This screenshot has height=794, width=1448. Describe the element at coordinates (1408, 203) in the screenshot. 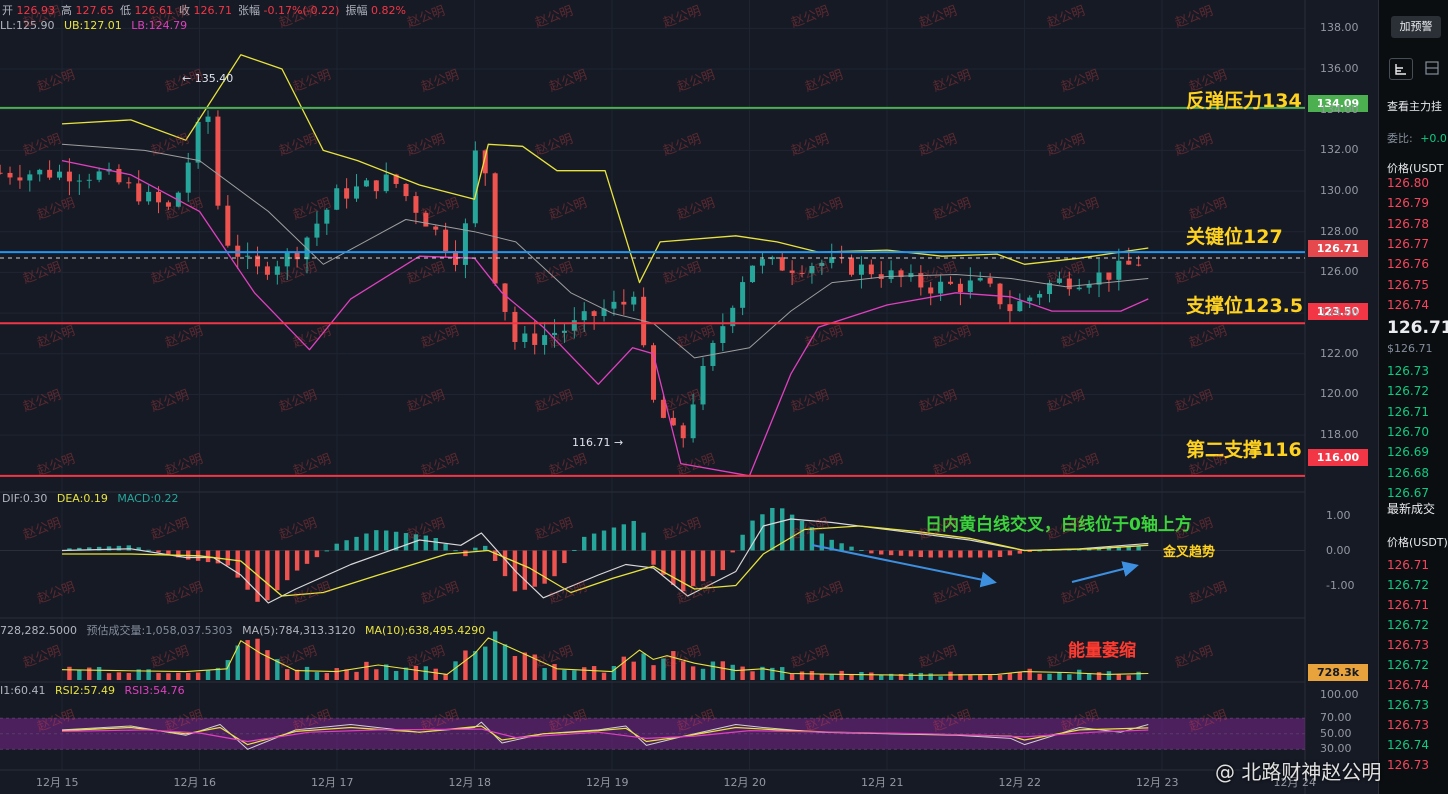

I see `ask-price: 126.79` at that location.